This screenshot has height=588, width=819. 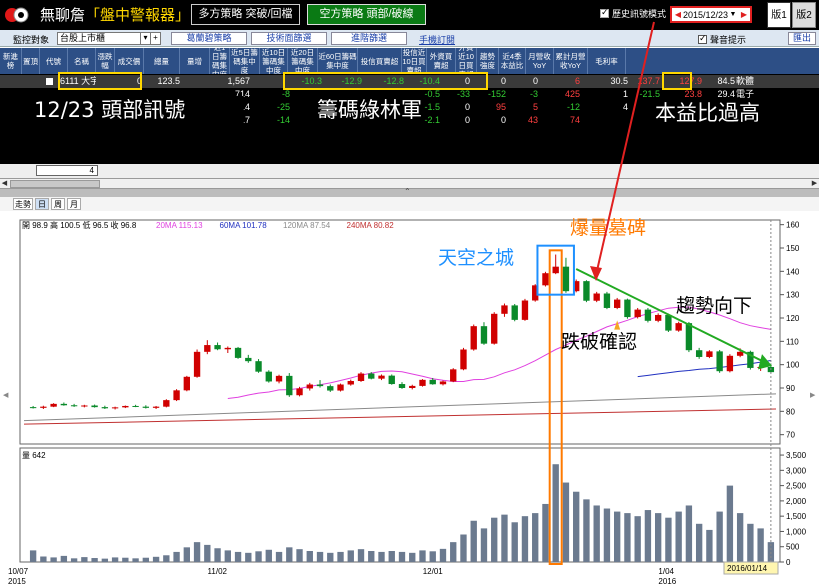 I want to click on annotation-break-confirm: 跌破確認, so click(x=599, y=342).